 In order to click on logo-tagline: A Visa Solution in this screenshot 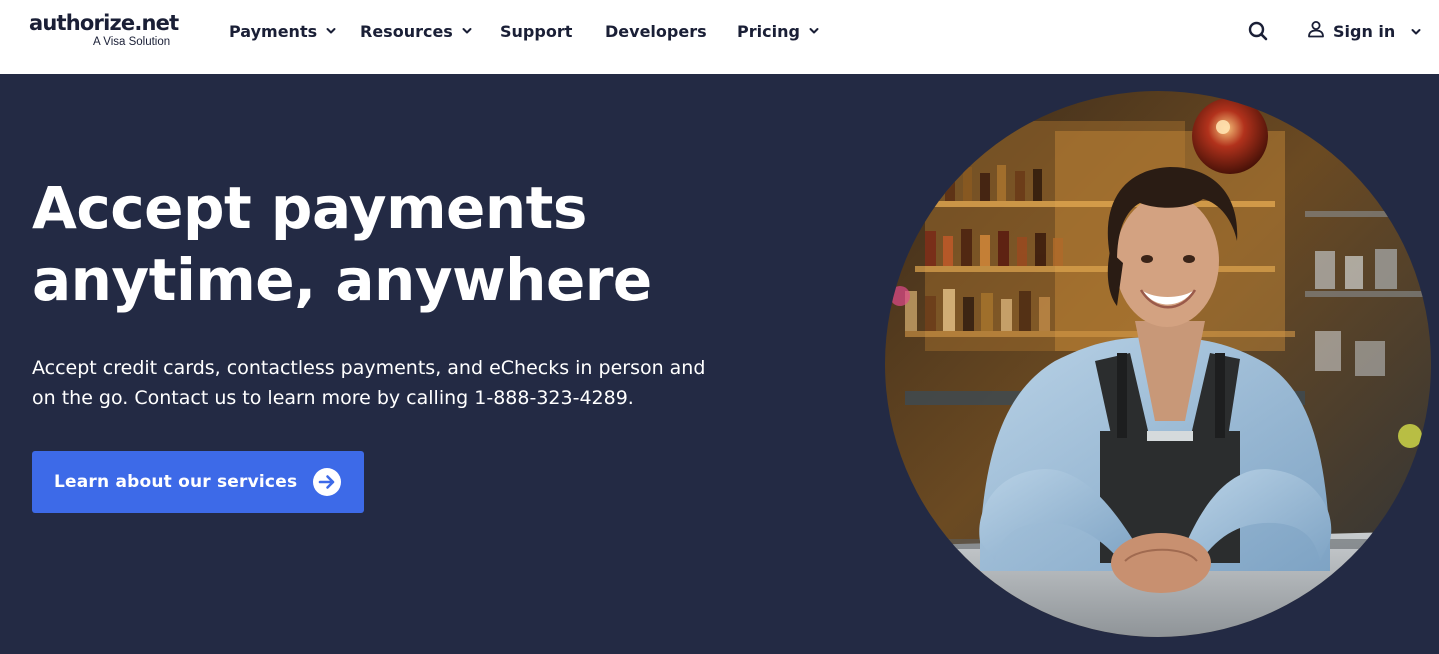, I will do `click(132, 42)`.